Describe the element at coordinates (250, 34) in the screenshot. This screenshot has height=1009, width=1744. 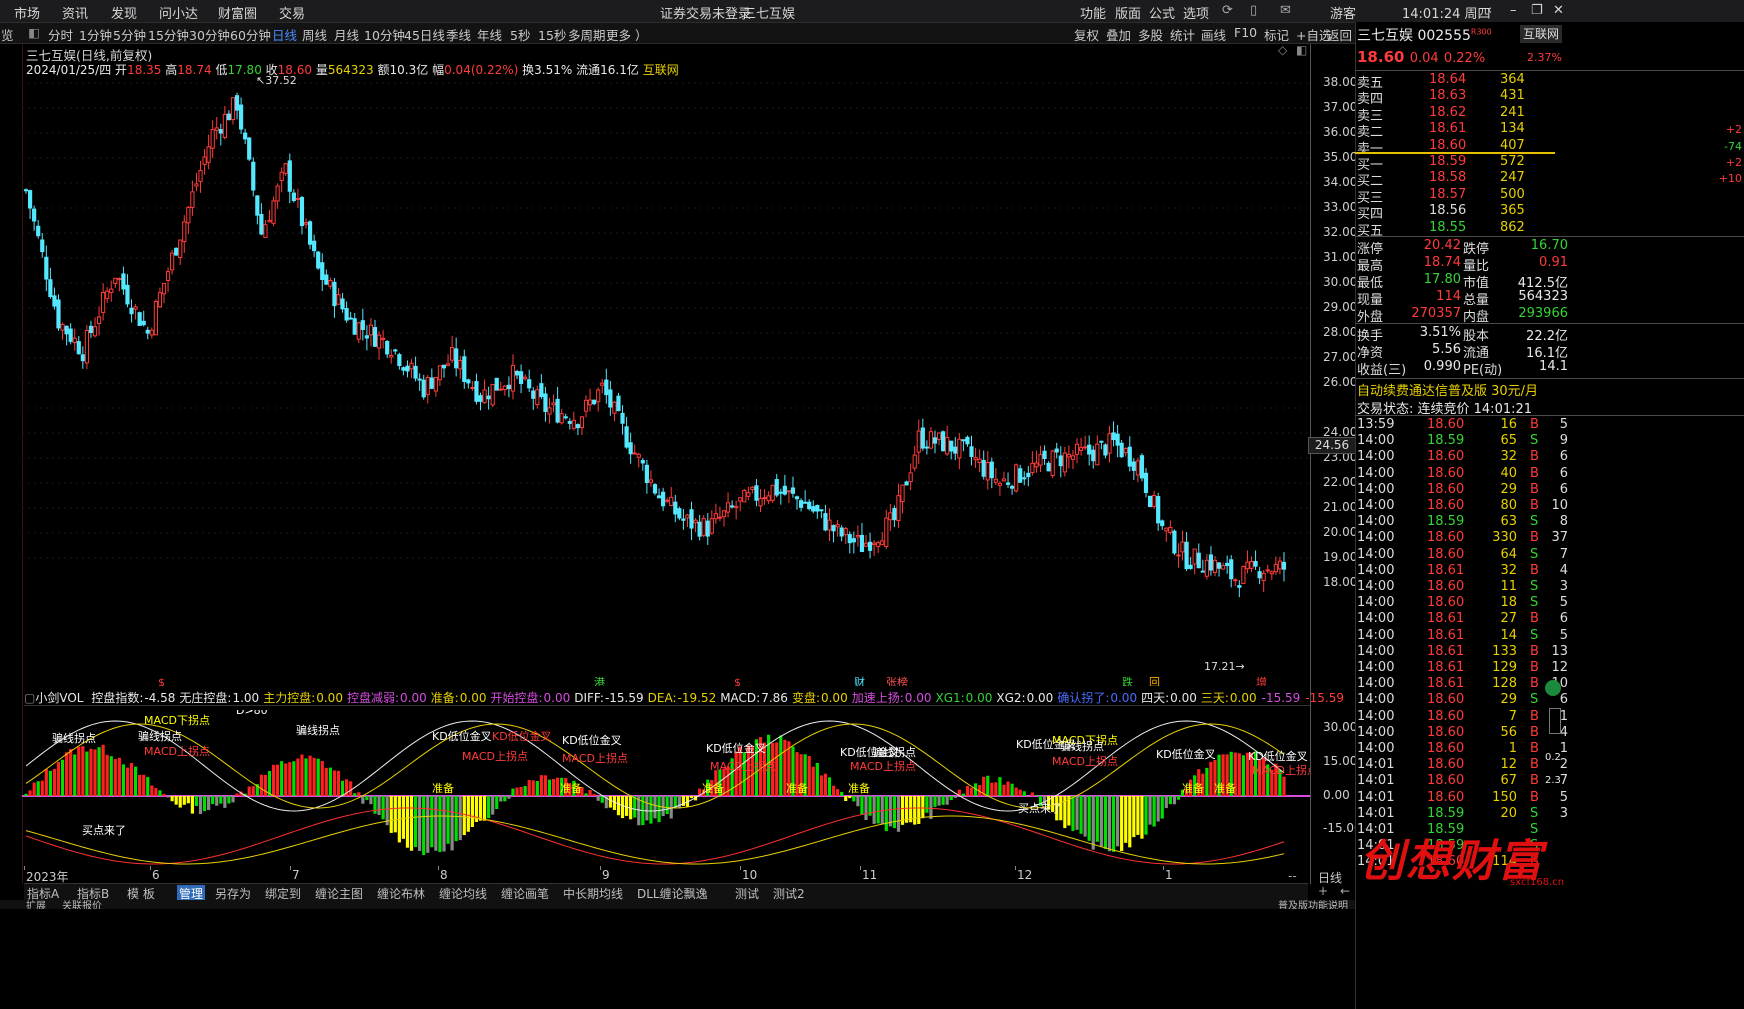
I see `period-tab-60min: 60分钟` at that location.